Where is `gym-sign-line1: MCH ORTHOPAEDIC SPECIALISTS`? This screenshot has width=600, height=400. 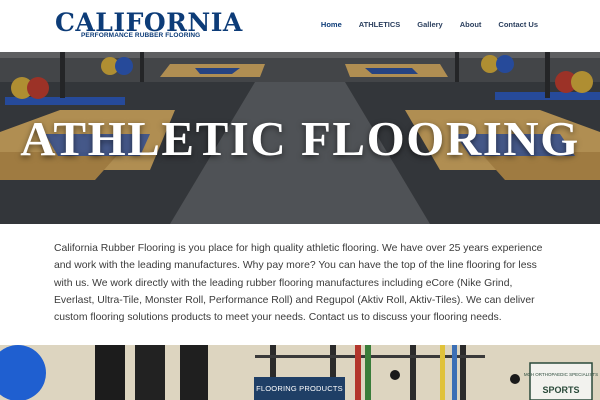 gym-sign-line1: MCH ORTHOPAEDIC SPECIALISTS is located at coordinates (561, 374).